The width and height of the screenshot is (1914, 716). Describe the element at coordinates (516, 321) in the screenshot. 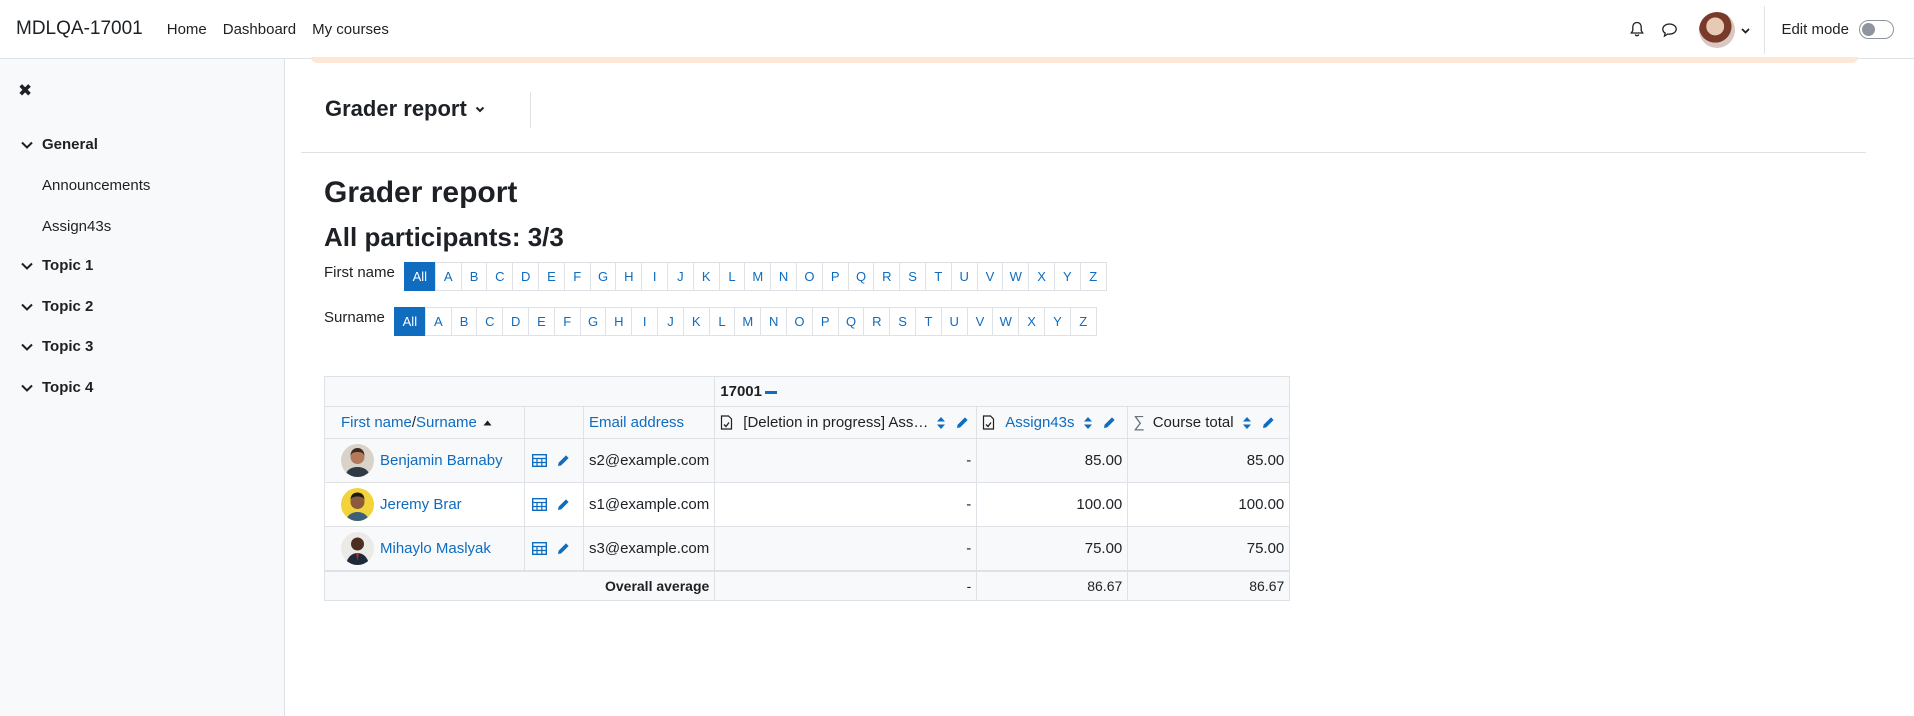

I see `surname-letter-d: D` at that location.